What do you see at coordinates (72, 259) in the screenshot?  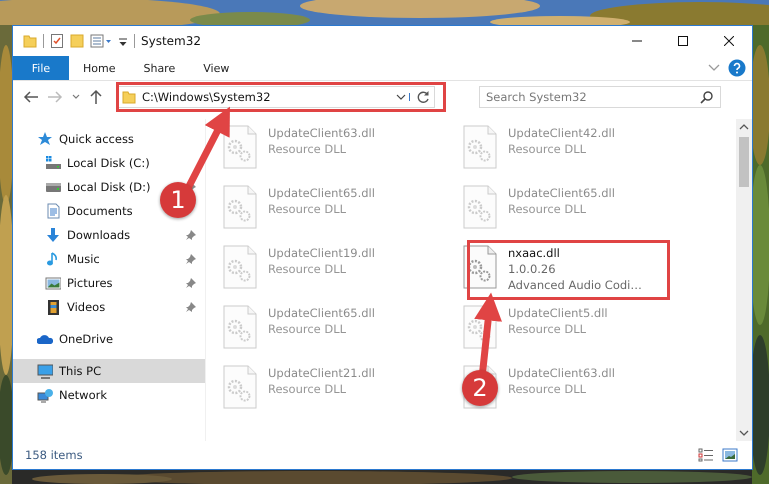 I see `sidebar-item: Music` at bounding box center [72, 259].